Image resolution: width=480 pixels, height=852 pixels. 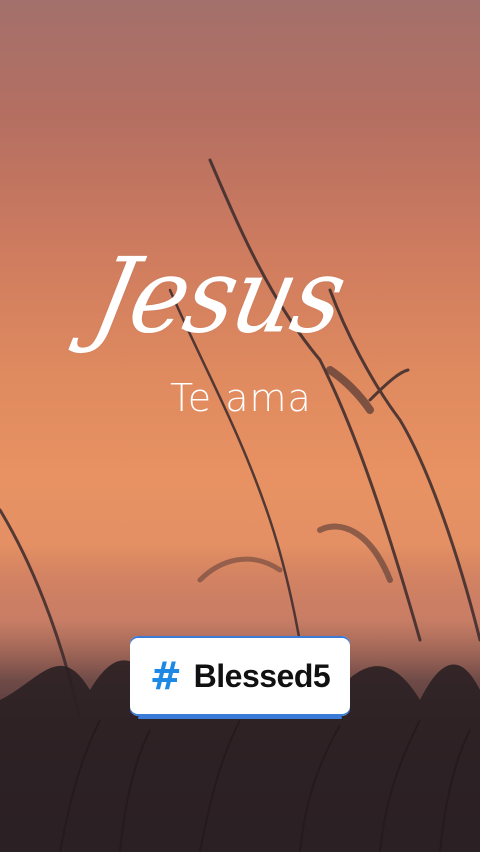 I want to click on hashtag-sticker: # Blessed5, so click(x=240, y=677).